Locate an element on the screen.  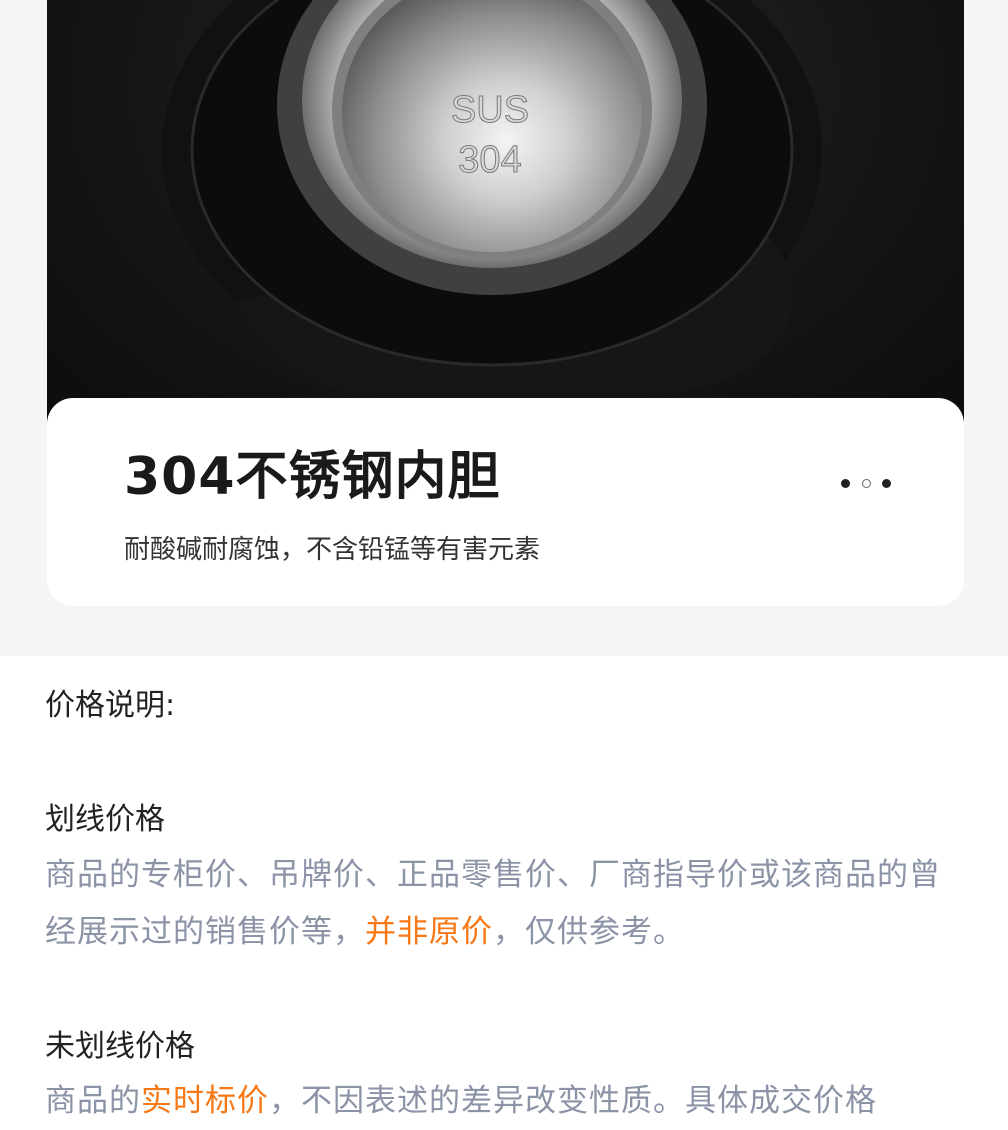
non-strikethrough-price-text: 商品的实时标价，不因表述的差异改变性质。具体成交价格 is located at coordinates (505, 1101).